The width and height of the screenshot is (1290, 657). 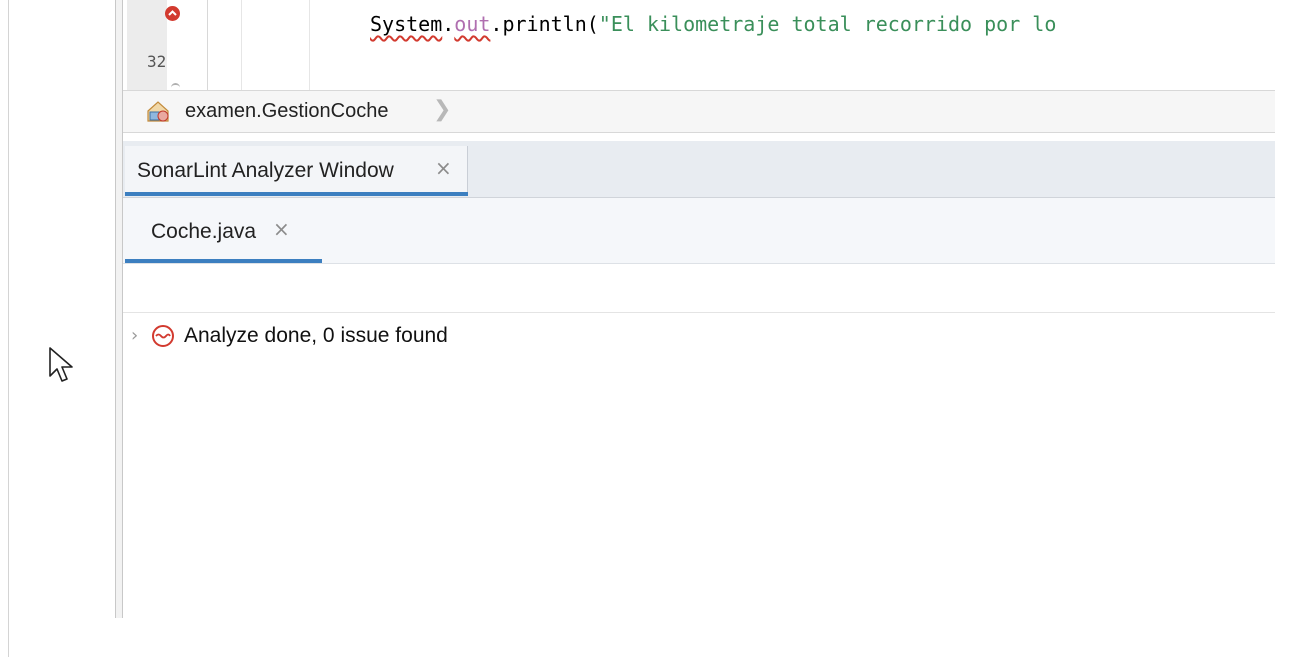 What do you see at coordinates (172, 13) in the screenshot?
I see `error-marker-icon` at bounding box center [172, 13].